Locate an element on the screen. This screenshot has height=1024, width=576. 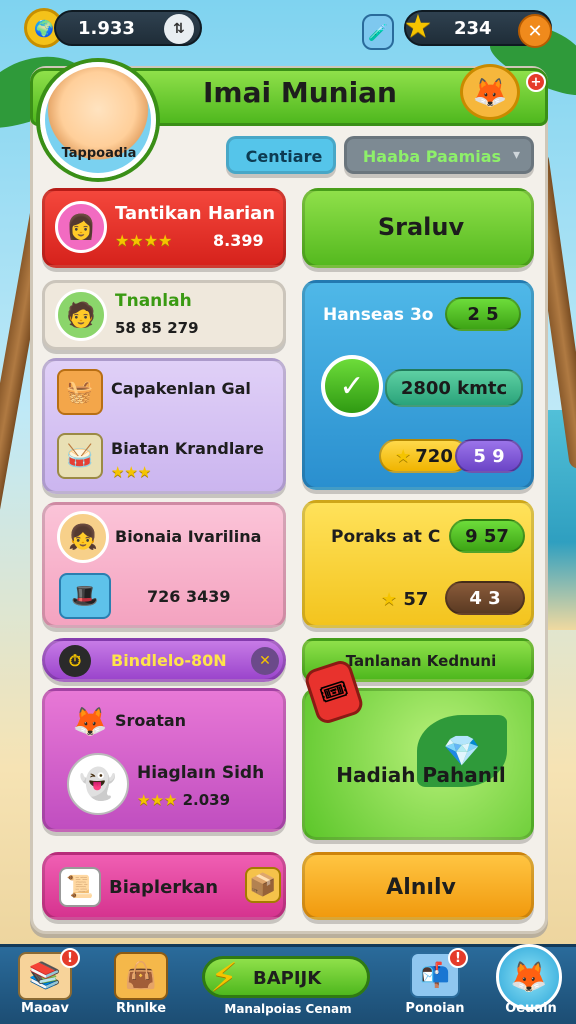
mascot-icon: 🦊 is located at coordinates (490, 92).